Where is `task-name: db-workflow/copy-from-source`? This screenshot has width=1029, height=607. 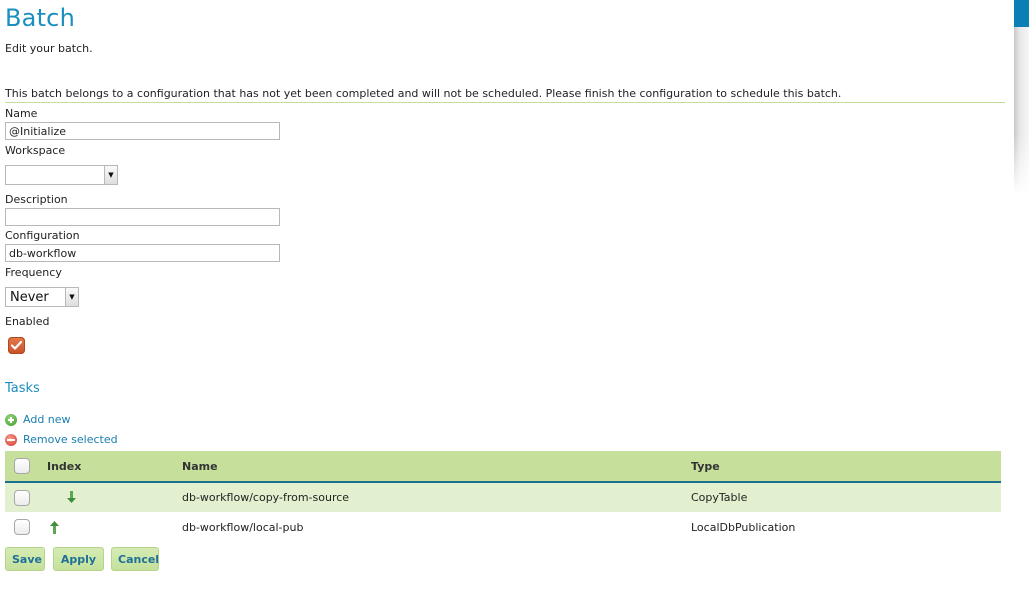 task-name: db-workflow/copy-from-source is located at coordinates (266, 497).